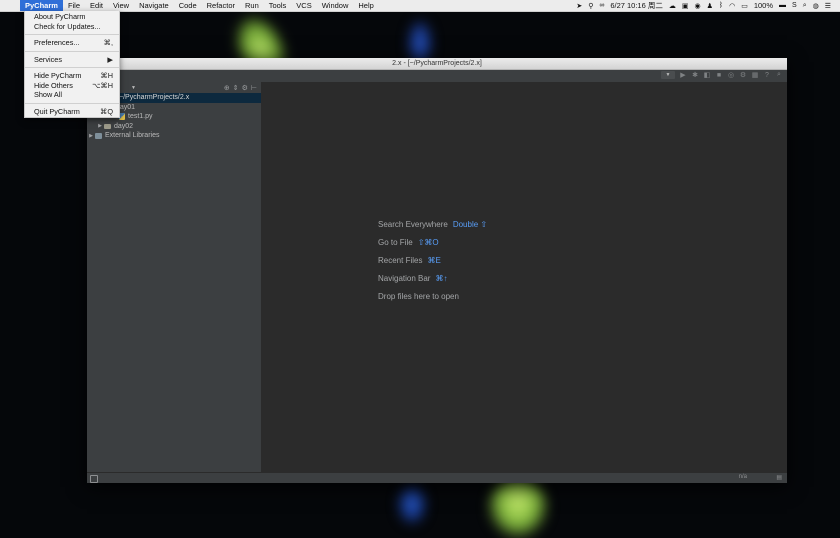 The height and width of the screenshot is (538, 840). Describe the element at coordinates (278, 5) in the screenshot. I see `menu-tools: Tools` at that location.